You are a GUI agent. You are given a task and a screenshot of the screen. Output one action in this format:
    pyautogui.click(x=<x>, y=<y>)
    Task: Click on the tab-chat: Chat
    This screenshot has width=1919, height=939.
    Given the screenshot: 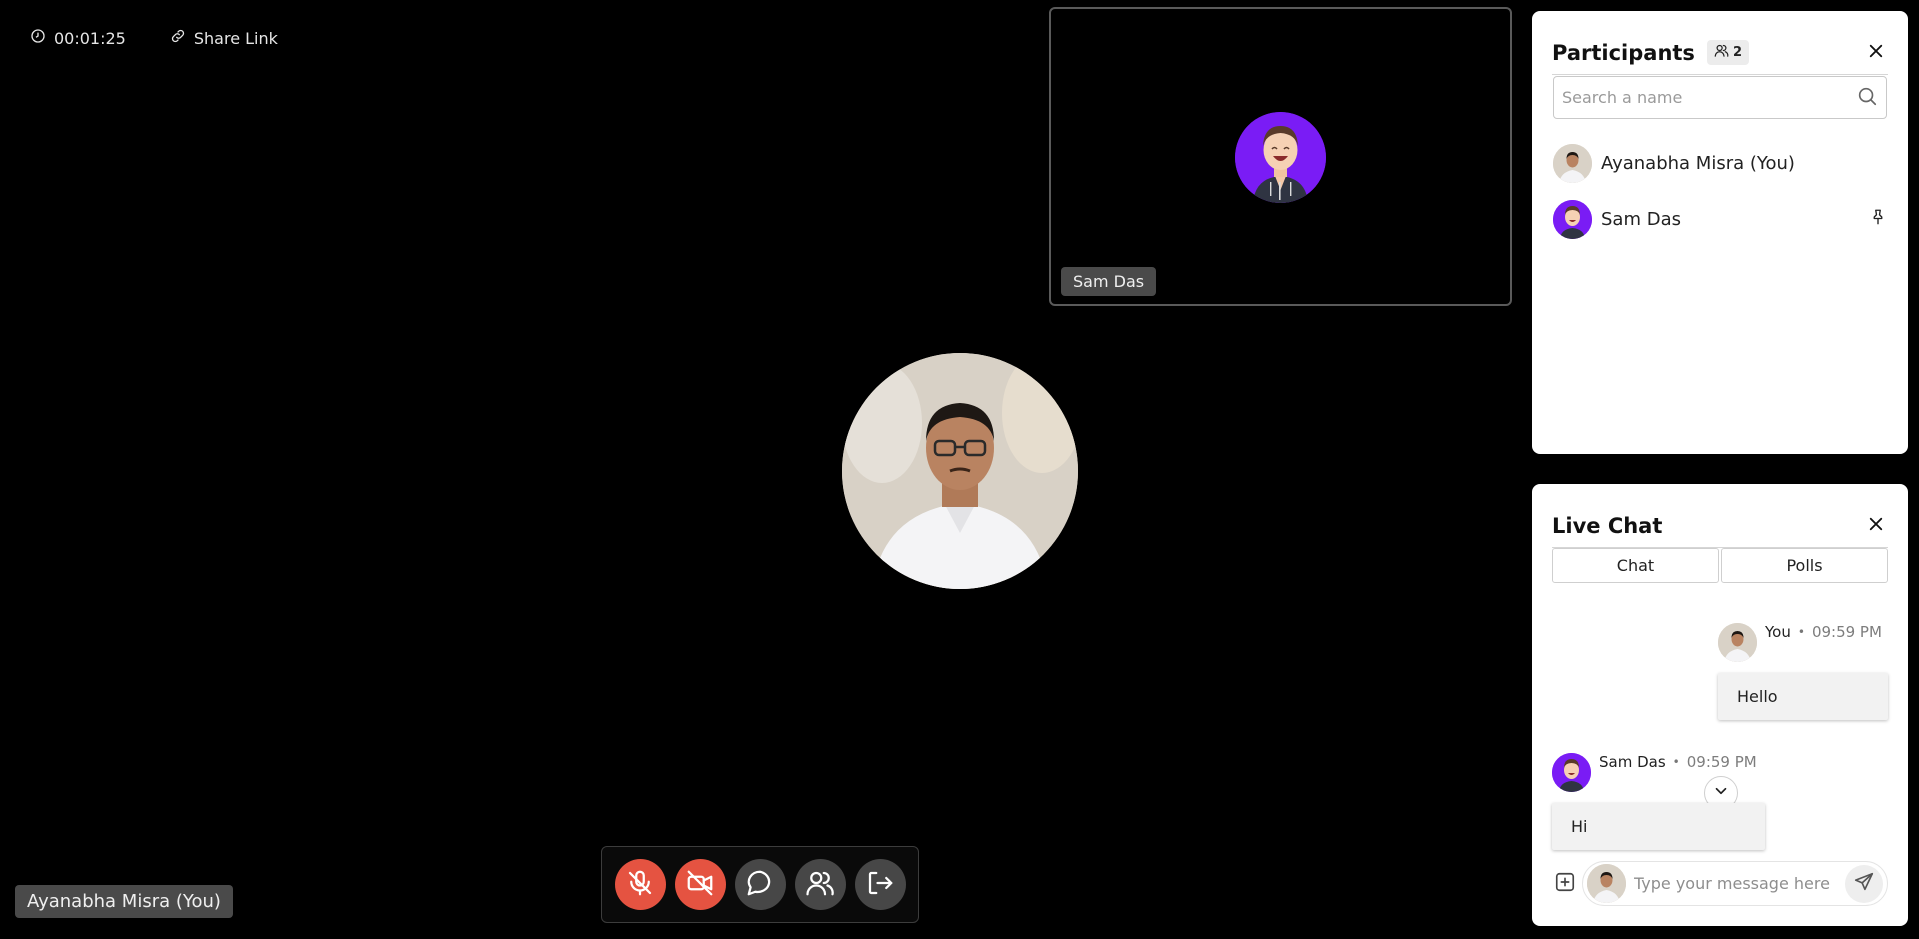 What is the action you would take?
    pyautogui.click(x=1635, y=565)
    